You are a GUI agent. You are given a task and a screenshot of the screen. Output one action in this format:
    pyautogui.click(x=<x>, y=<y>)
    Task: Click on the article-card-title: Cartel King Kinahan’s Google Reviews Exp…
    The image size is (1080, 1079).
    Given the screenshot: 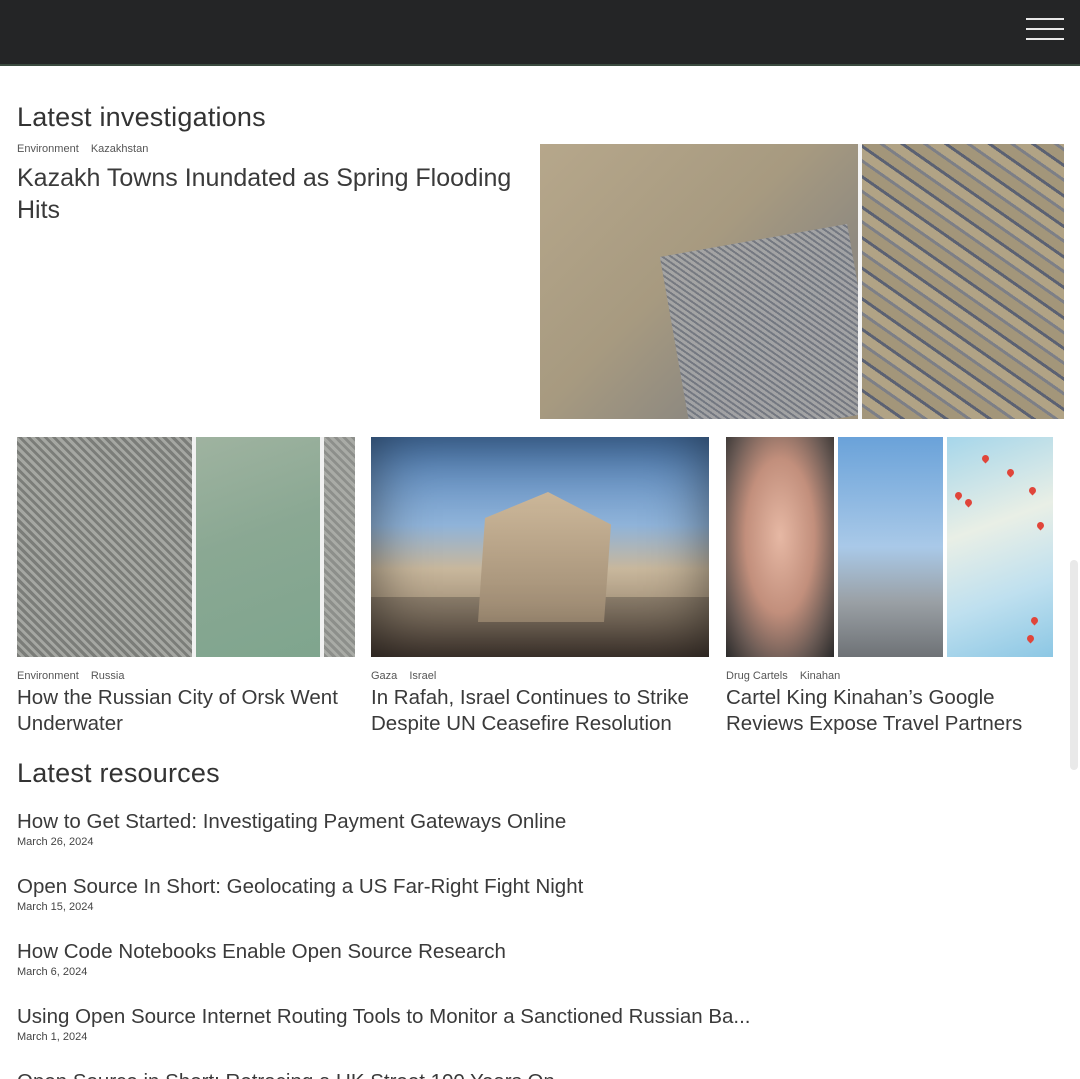 What is the action you would take?
    pyautogui.click(x=895, y=711)
    